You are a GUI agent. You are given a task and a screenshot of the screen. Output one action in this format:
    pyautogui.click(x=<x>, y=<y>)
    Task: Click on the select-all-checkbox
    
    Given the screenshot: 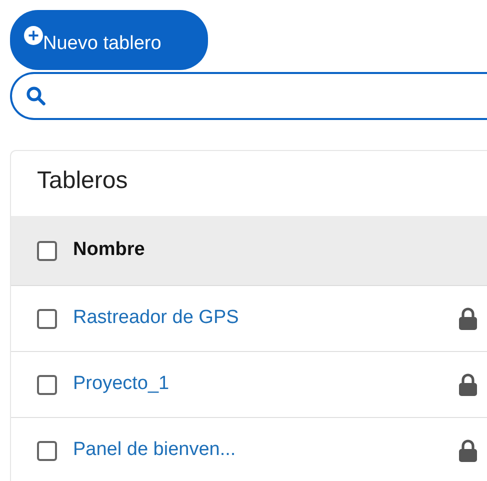 What is the action you would take?
    pyautogui.click(x=47, y=250)
    